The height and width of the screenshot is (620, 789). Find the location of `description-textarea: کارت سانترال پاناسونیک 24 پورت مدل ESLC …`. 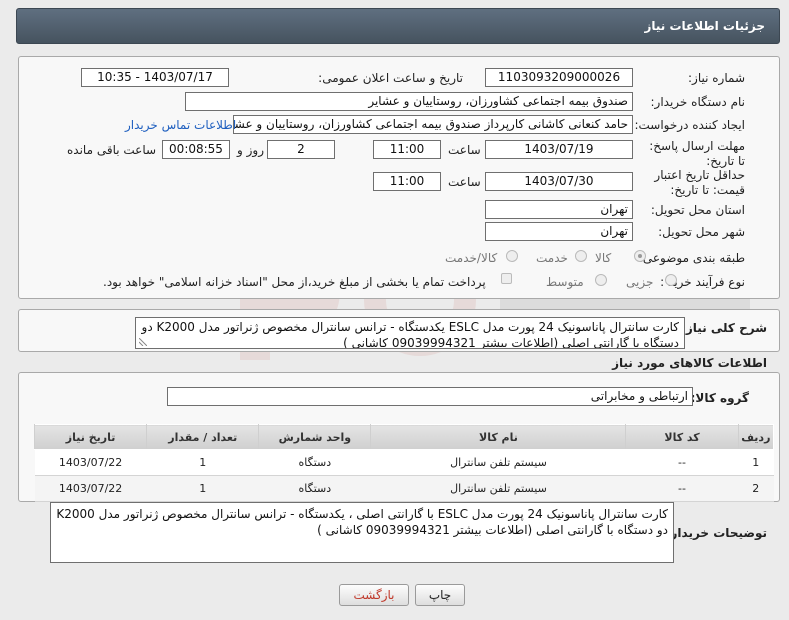

description-textarea: کارت سانترال پاناسونیک 24 پورت مدل ESLC … is located at coordinates (410, 333).